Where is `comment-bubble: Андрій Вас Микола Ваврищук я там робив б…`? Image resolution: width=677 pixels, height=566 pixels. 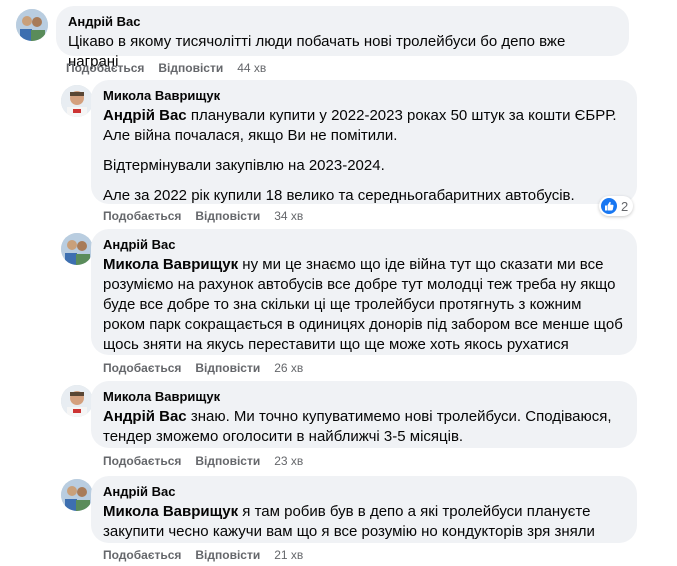 comment-bubble: Андрій Вас Микола Ваврищук я там робив б… is located at coordinates (364, 509).